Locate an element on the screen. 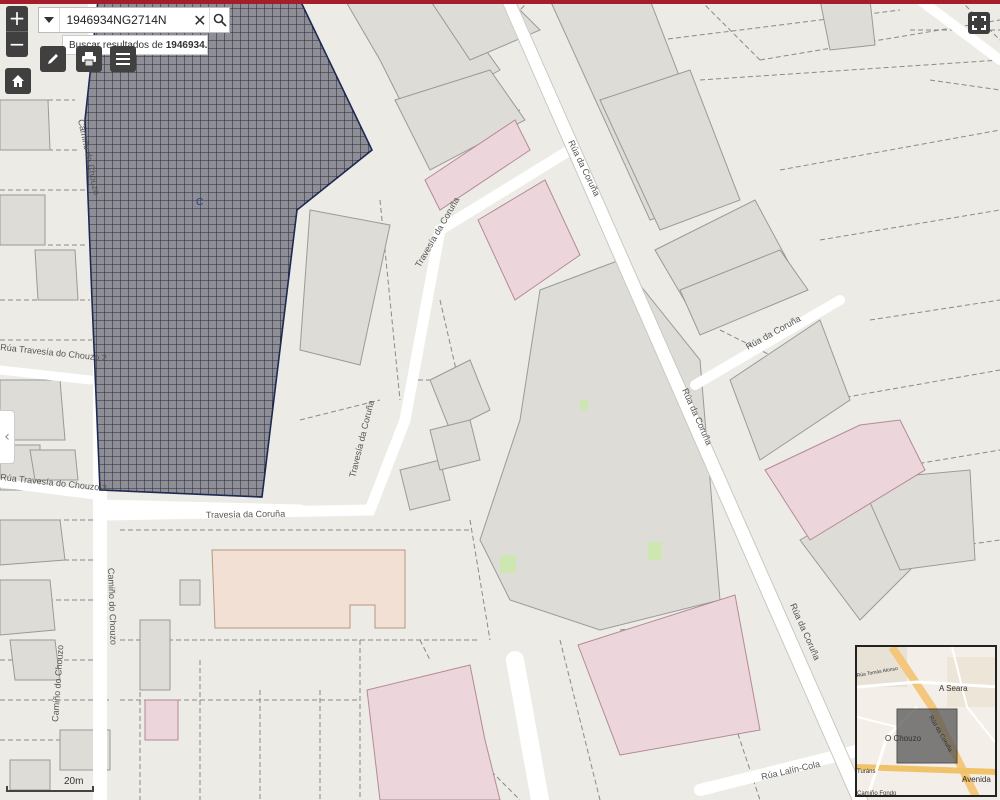 Image resolution: width=1000 pixels, height=800 pixels. overview-label: Avenida is located at coordinates (976, 779).